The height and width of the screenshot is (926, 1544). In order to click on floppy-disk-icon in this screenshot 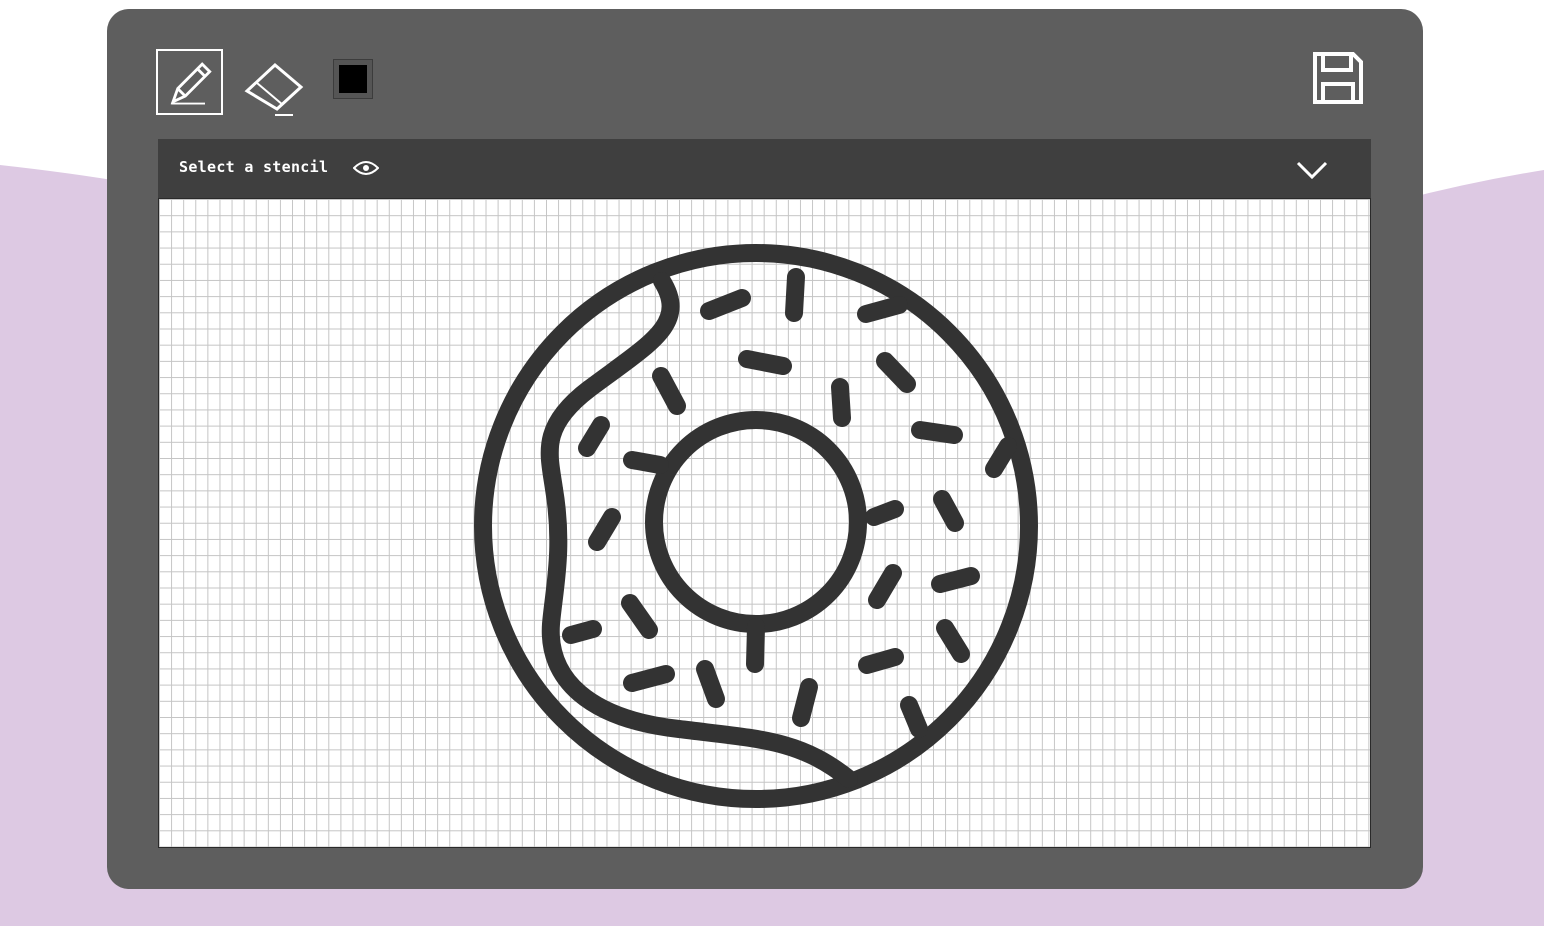, I will do `click(1338, 78)`.